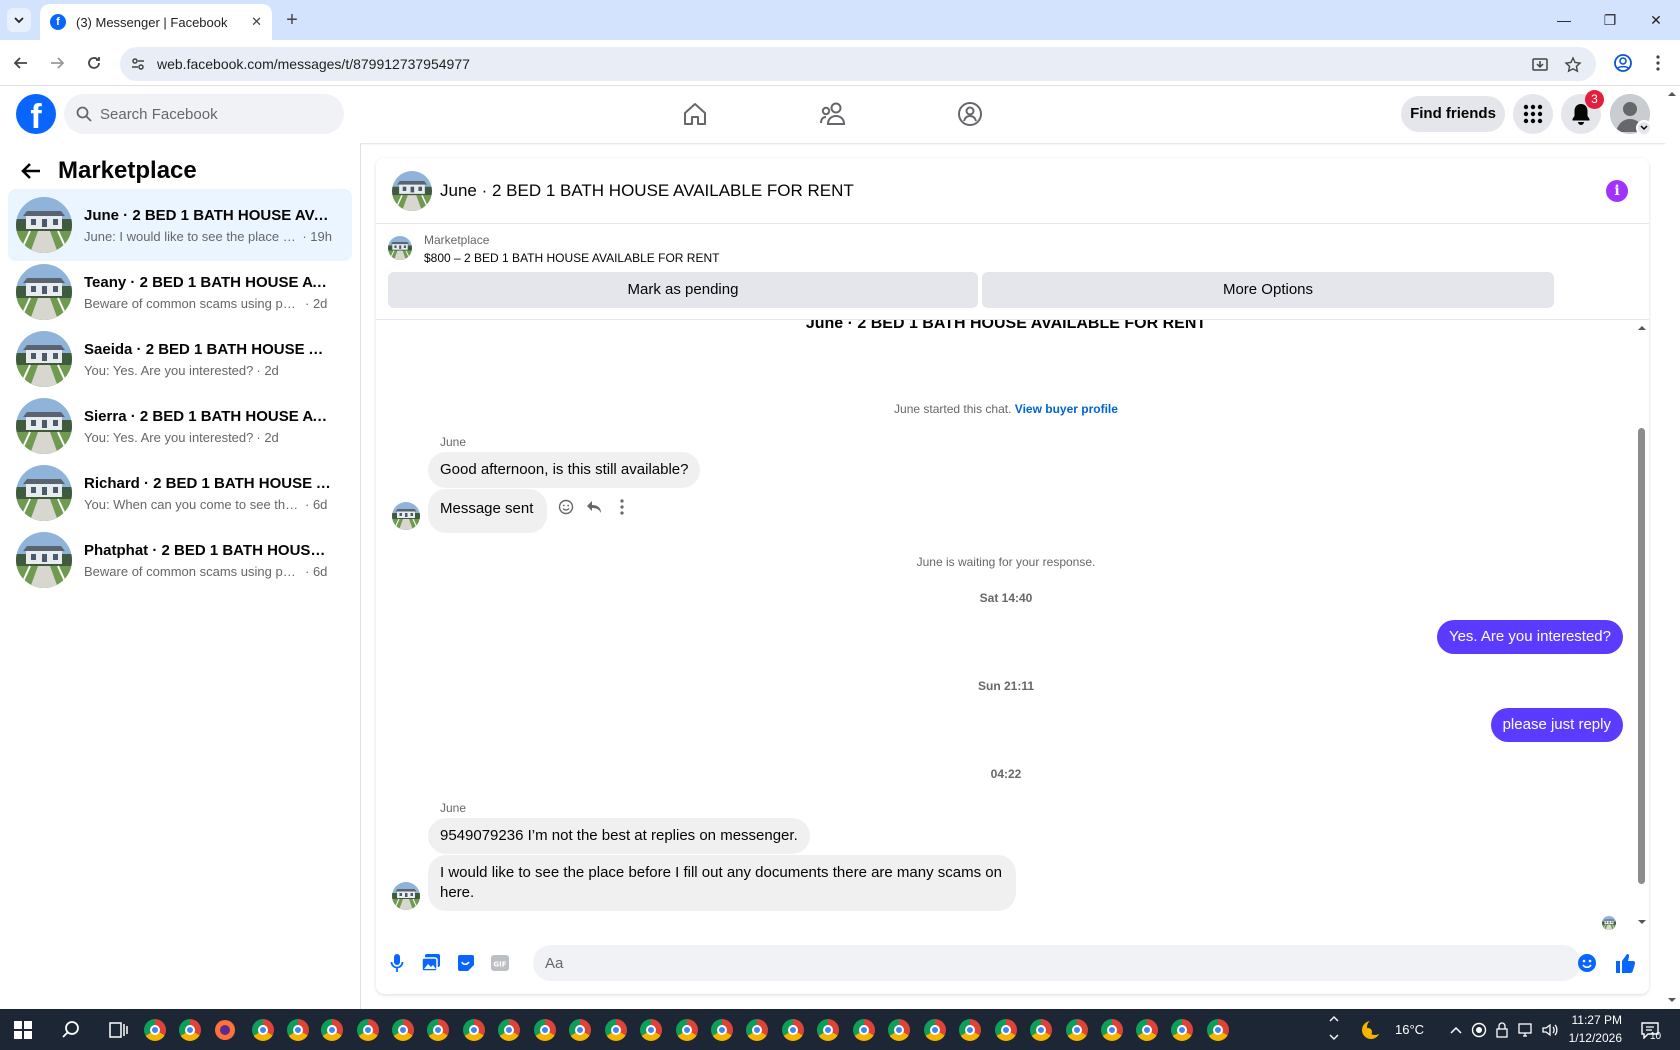  What do you see at coordinates (1564, 20) in the screenshot?
I see `minimize-button: —` at bounding box center [1564, 20].